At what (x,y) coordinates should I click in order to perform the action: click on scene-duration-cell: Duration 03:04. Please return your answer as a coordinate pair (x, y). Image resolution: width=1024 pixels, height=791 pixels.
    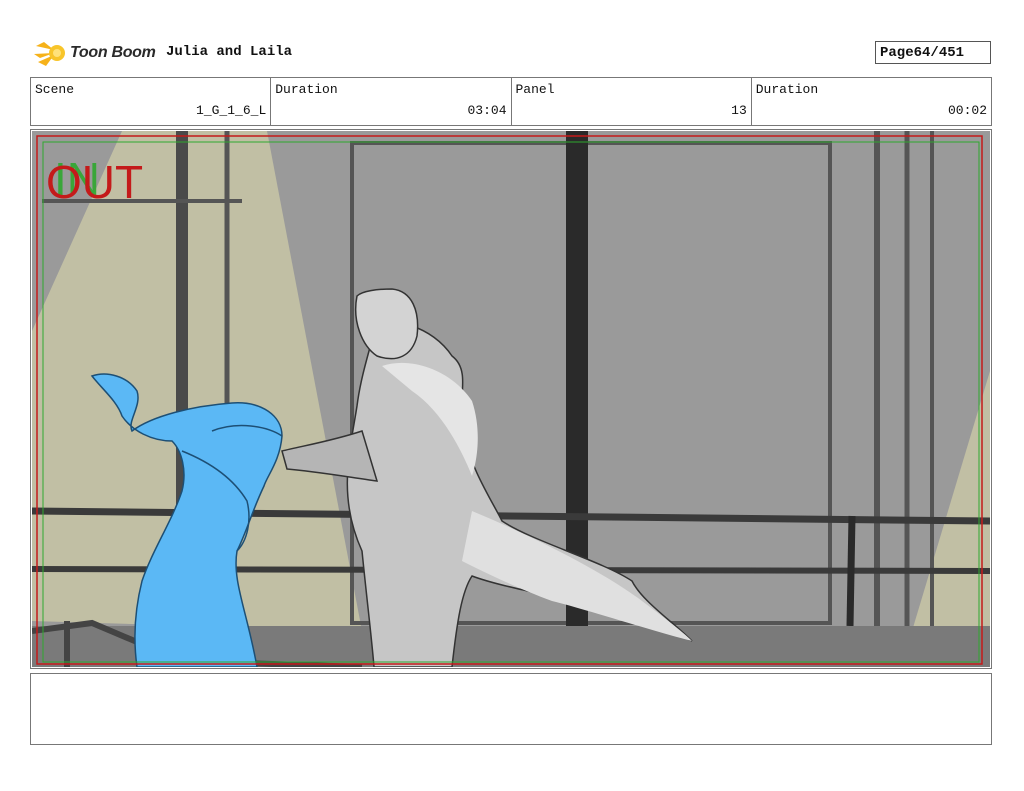
    Looking at the image, I should click on (391, 101).